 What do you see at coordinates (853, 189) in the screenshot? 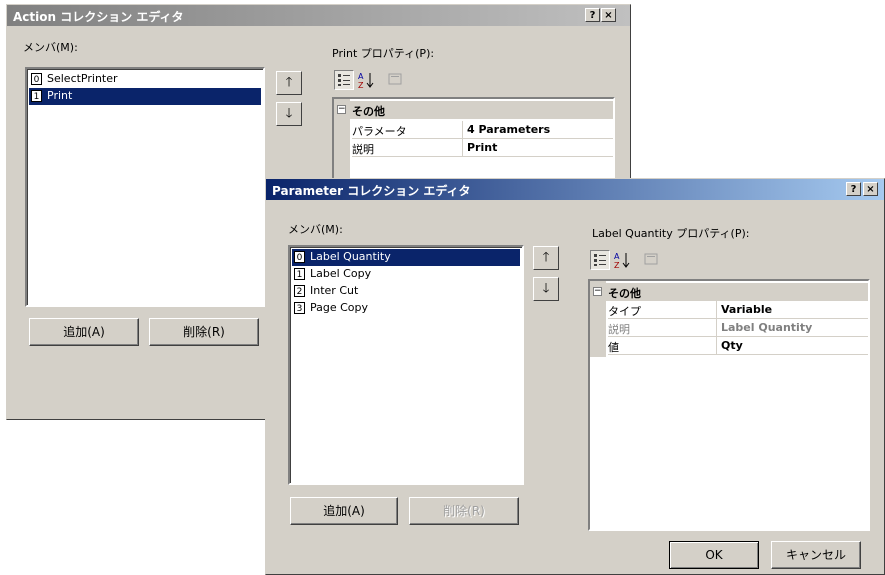
I see `parameter-help-button: ?` at bounding box center [853, 189].